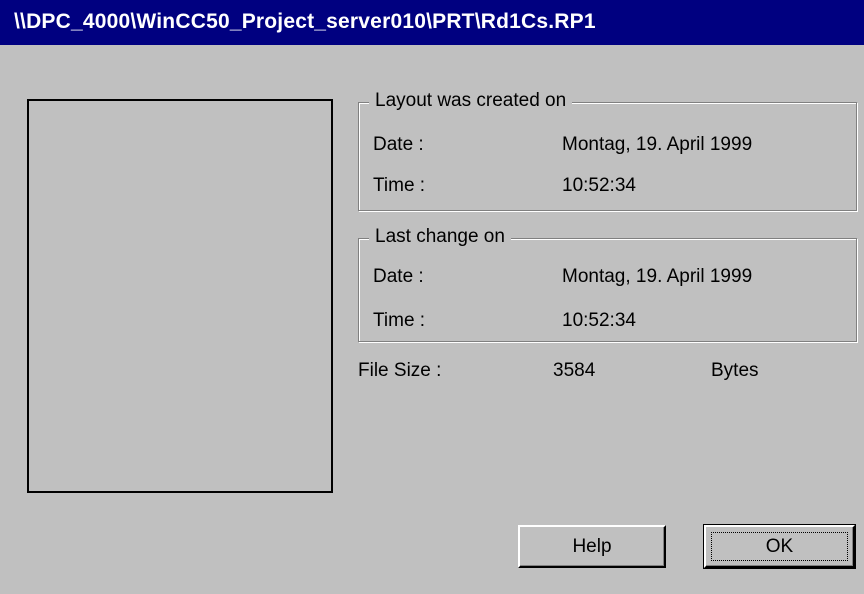  What do you see at coordinates (657, 276) in the screenshot?
I see `changed-date-value: Montag, 19. April 1999` at bounding box center [657, 276].